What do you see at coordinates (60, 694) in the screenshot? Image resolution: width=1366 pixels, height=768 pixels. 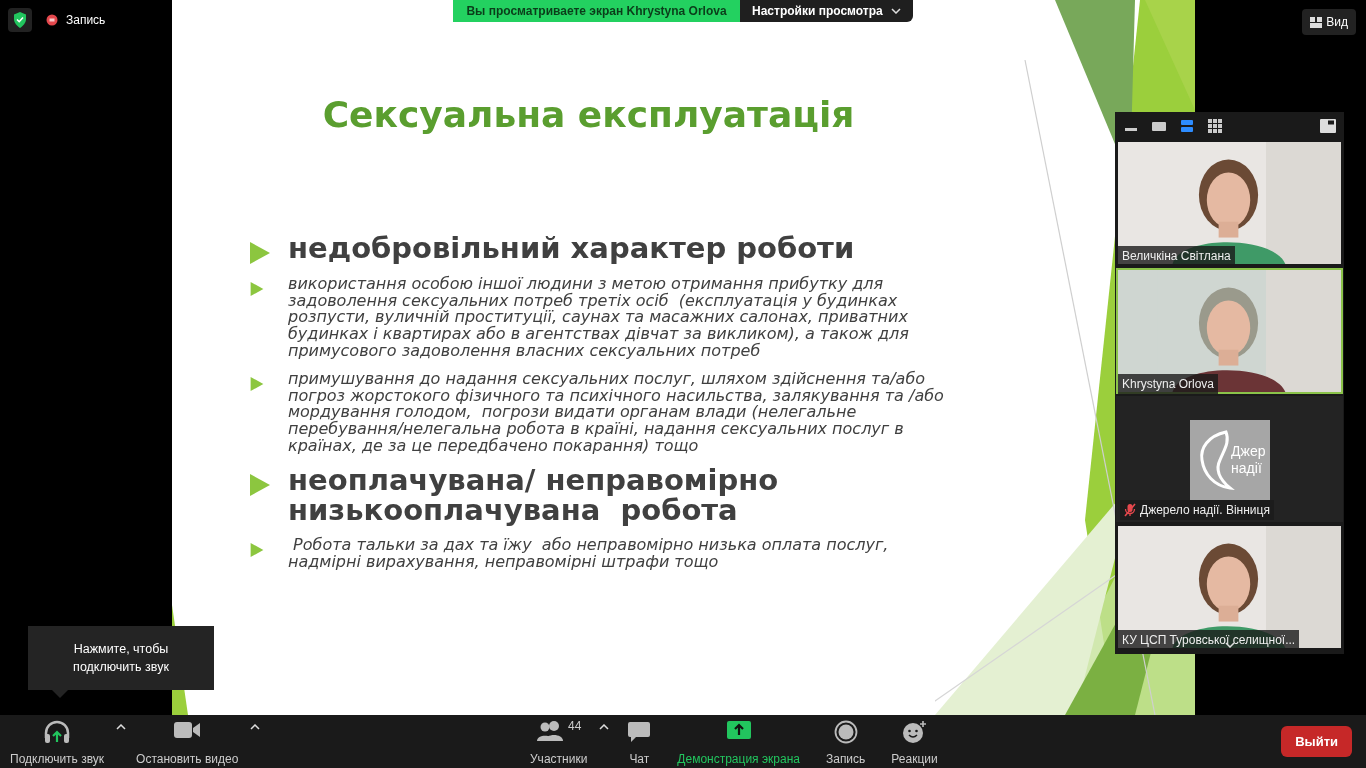 I see `tooltip-pointer-icon` at bounding box center [60, 694].